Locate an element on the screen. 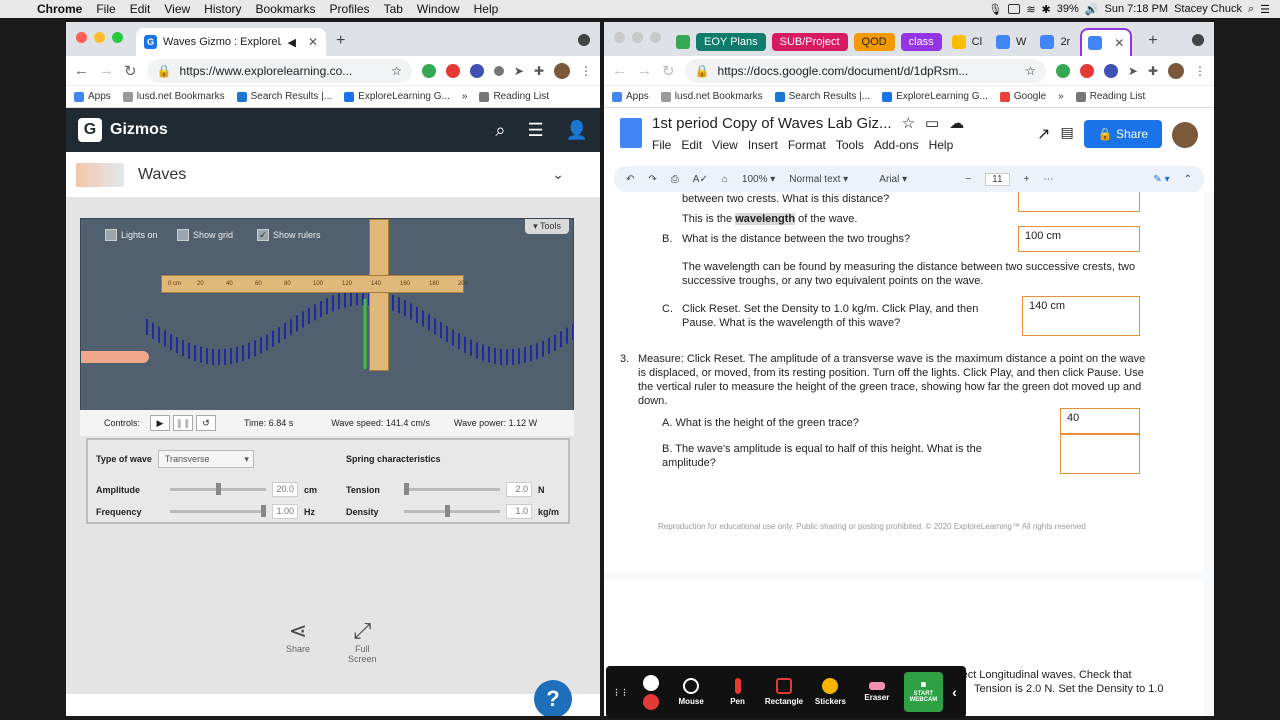  share-button: ⋖ Share is located at coordinates (298, 641).